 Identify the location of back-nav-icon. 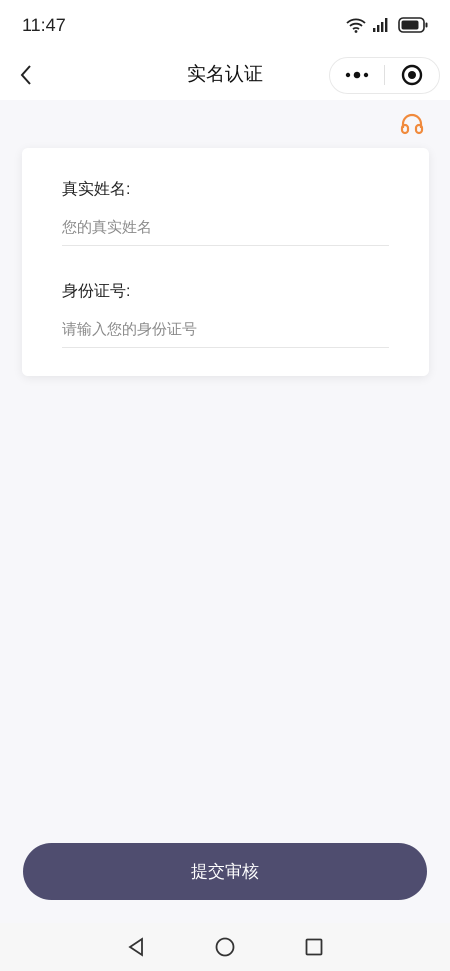
(136, 947).